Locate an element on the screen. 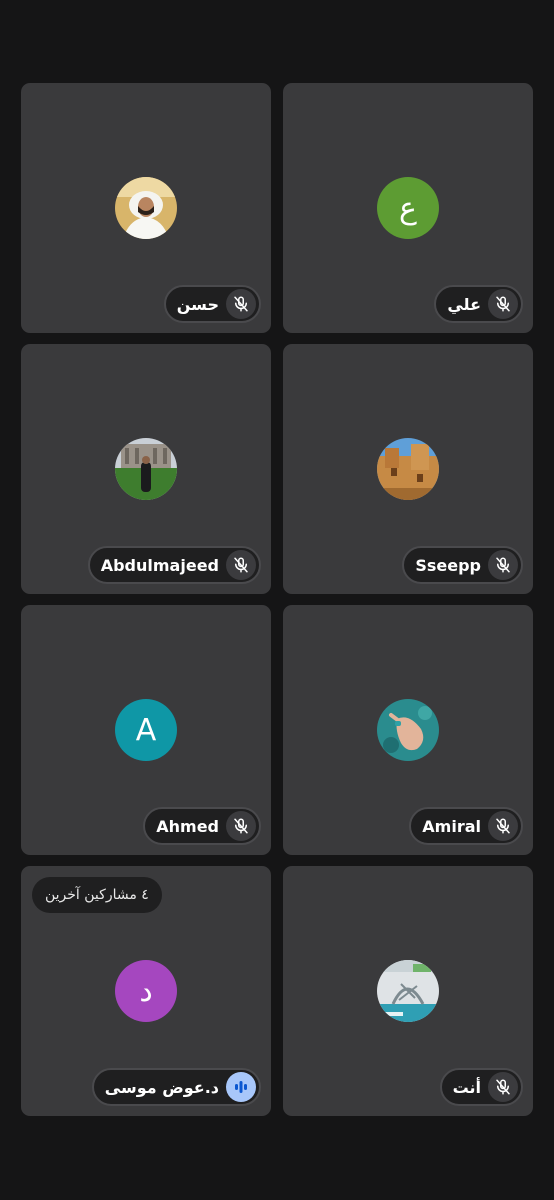  participant-name: أنت is located at coordinates (466, 1087).